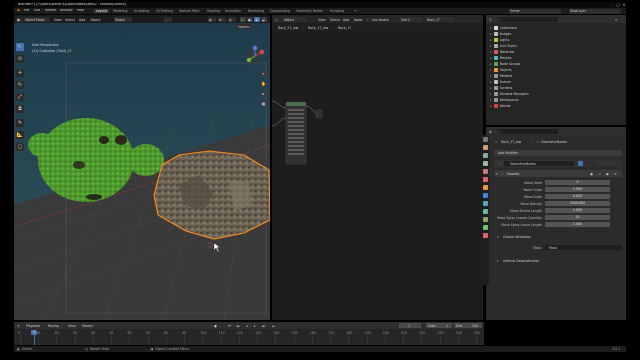  What do you see at coordinates (66, 10) in the screenshot?
I see `menu-window: Window` at bounding box center [66, 10].